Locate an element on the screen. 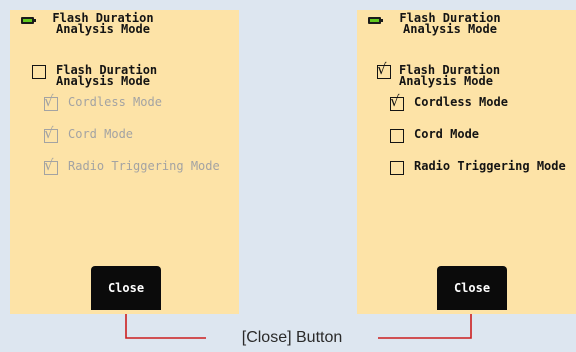 The height and width of the screenshot is (352, 576). radio-triggering-checkbox: √ is located at coordinates (51, 165).